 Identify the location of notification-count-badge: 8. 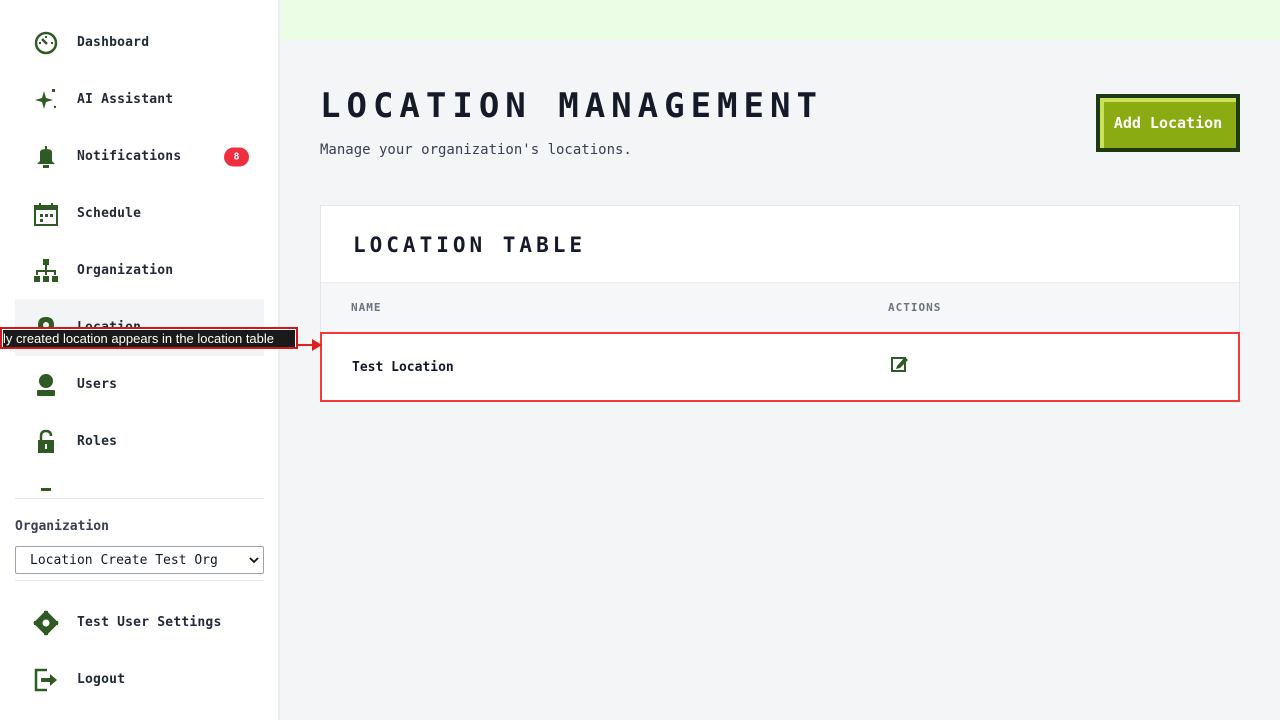
(236, 156).